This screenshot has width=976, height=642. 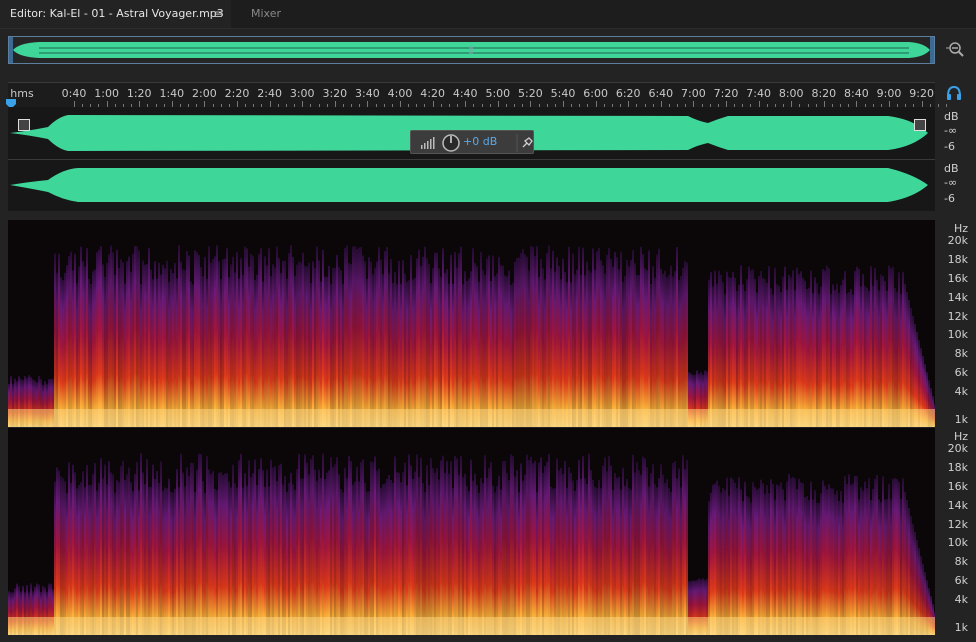 What do you see at coordinates (889, 93) in the screenshot?
I see `ruler-tick-label: 9:00` at bounding box center [889, 93].